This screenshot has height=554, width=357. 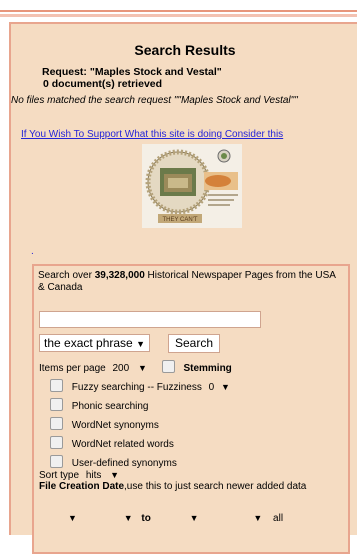 I want to click on to-month-dropdown-icon: ▼, so click(x=194, y=518).